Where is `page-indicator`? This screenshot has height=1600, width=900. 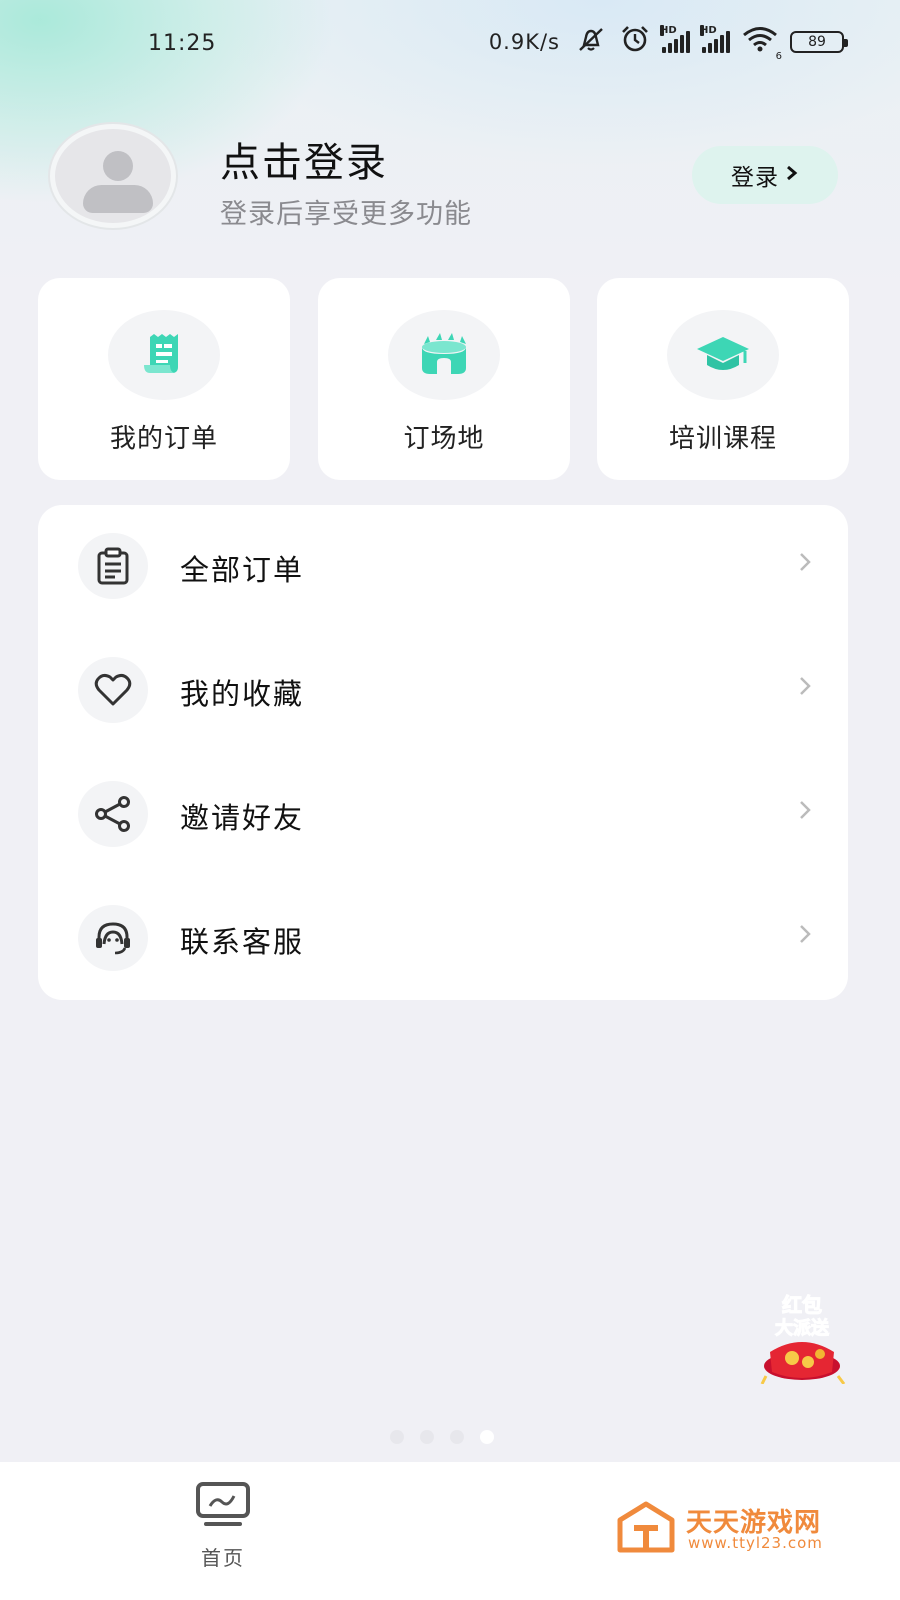 page-indicator is located at coordinates (442, 1437).